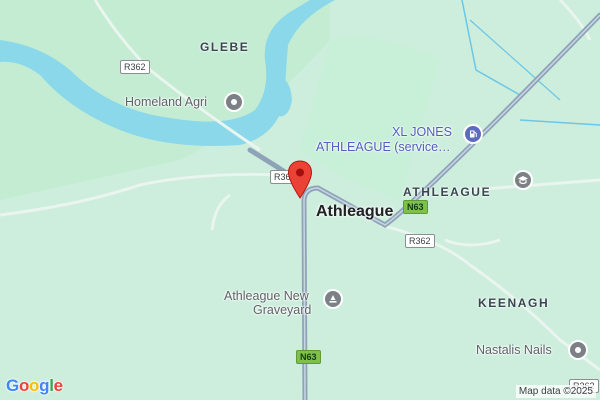 The height and width of the screenshot is (400, 600). Describe the element at coordinates (354, 212) in the screenshot. I see `town-label-athleague: Athleague` at that location.